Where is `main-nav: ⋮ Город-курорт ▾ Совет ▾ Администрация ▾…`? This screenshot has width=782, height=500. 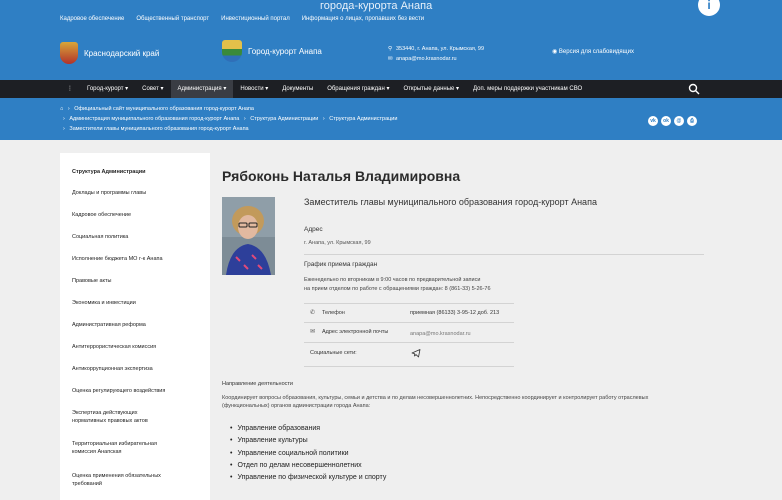 main-nav: ⋮ Город-курорт ▾ Совет ▾ Администрация ▾… is located at coordinates (391, 89).